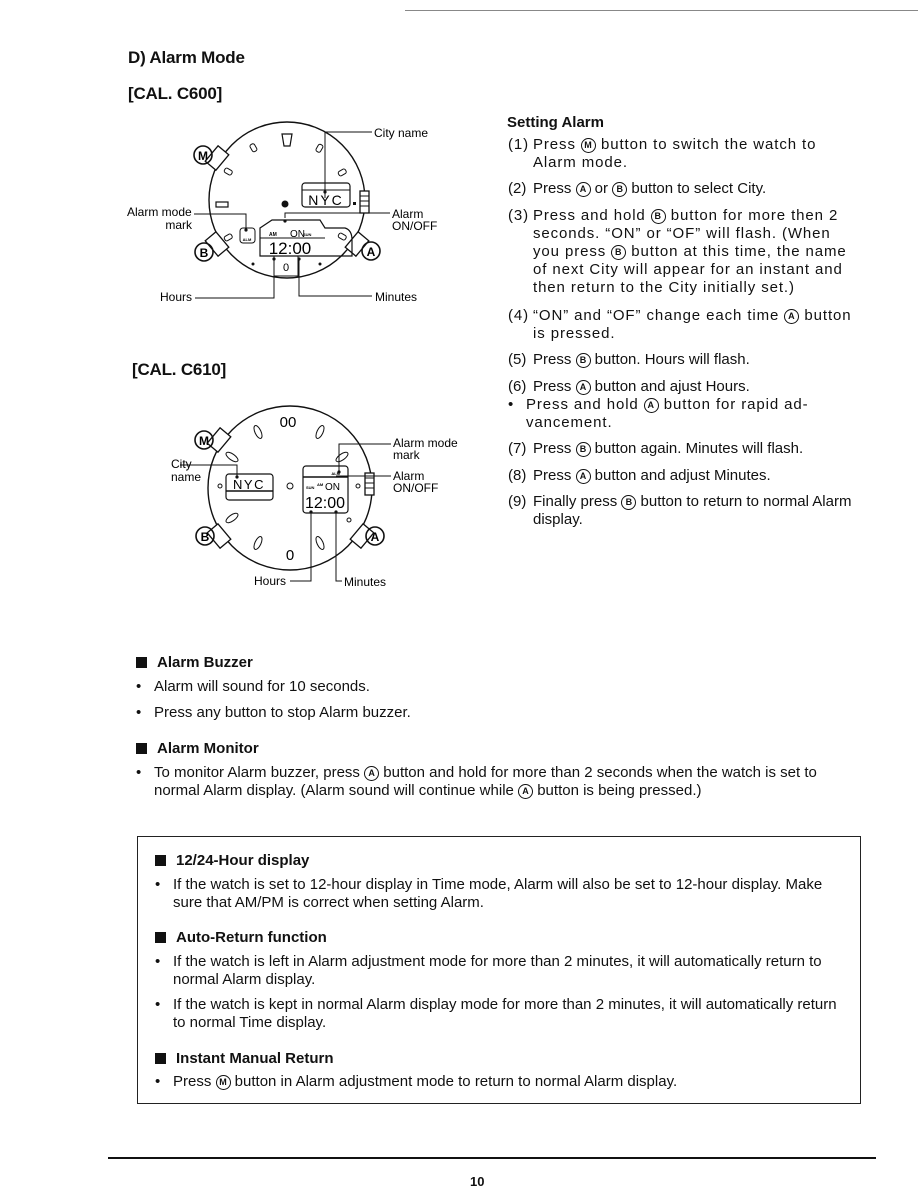 The height and width of the screenshot is (1189, 918). Describe the element at coordinates (637, 188) in the screenshot. I see `step-2: (2) Press A or B button to select City.` at that location.